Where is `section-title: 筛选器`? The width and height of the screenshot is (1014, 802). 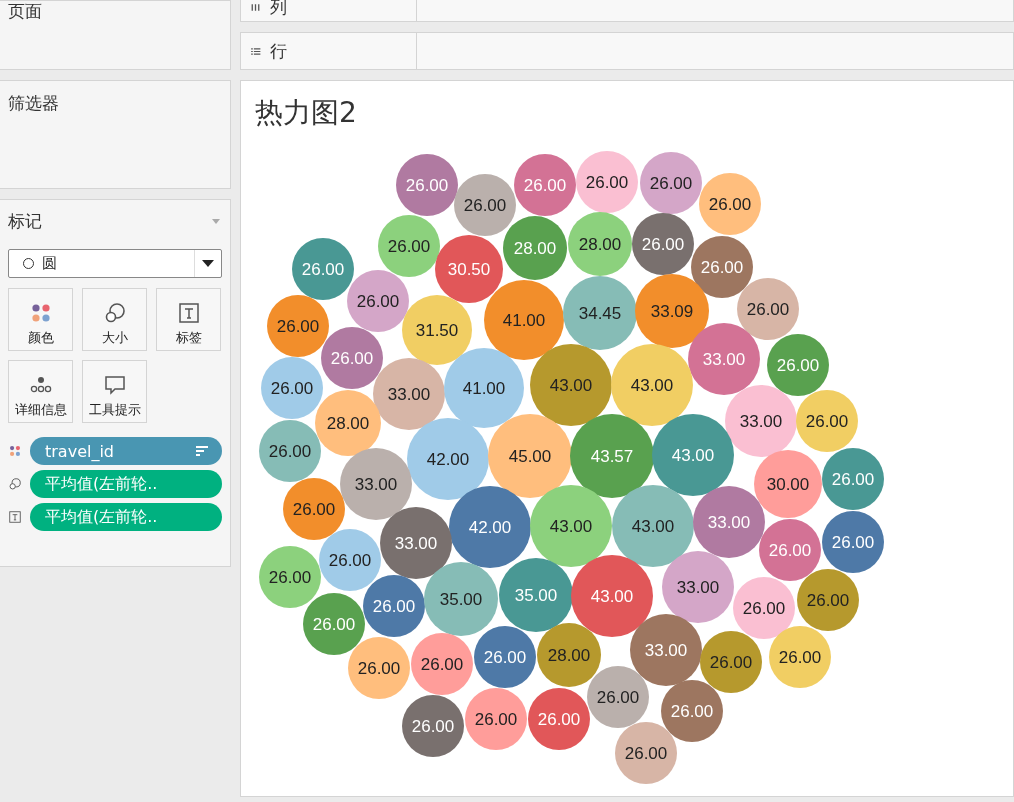
section-title: 筛选器 is located at coordinates (33, 102).